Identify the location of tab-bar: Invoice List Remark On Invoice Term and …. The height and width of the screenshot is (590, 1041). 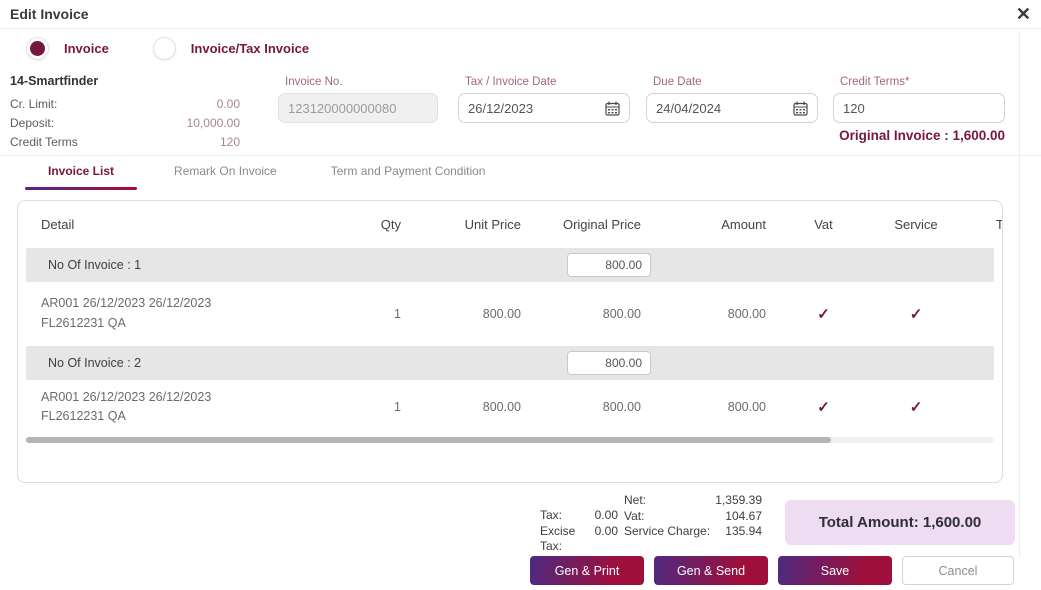
(263, 177).